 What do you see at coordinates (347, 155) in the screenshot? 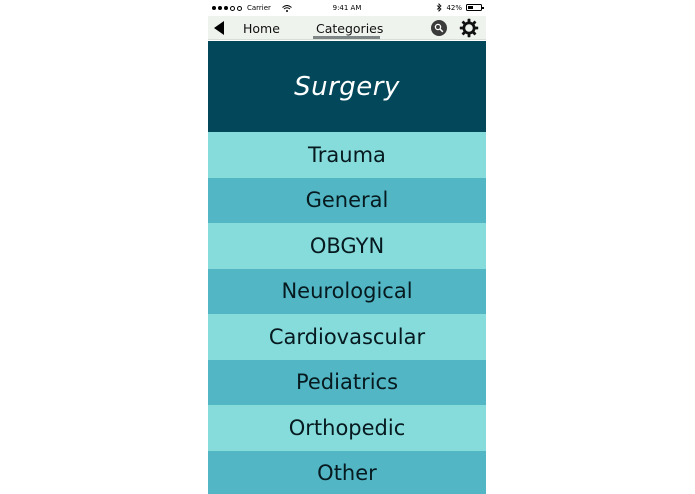
I see `category-item-trauma: Trauma` at bounding box center [347, 155].